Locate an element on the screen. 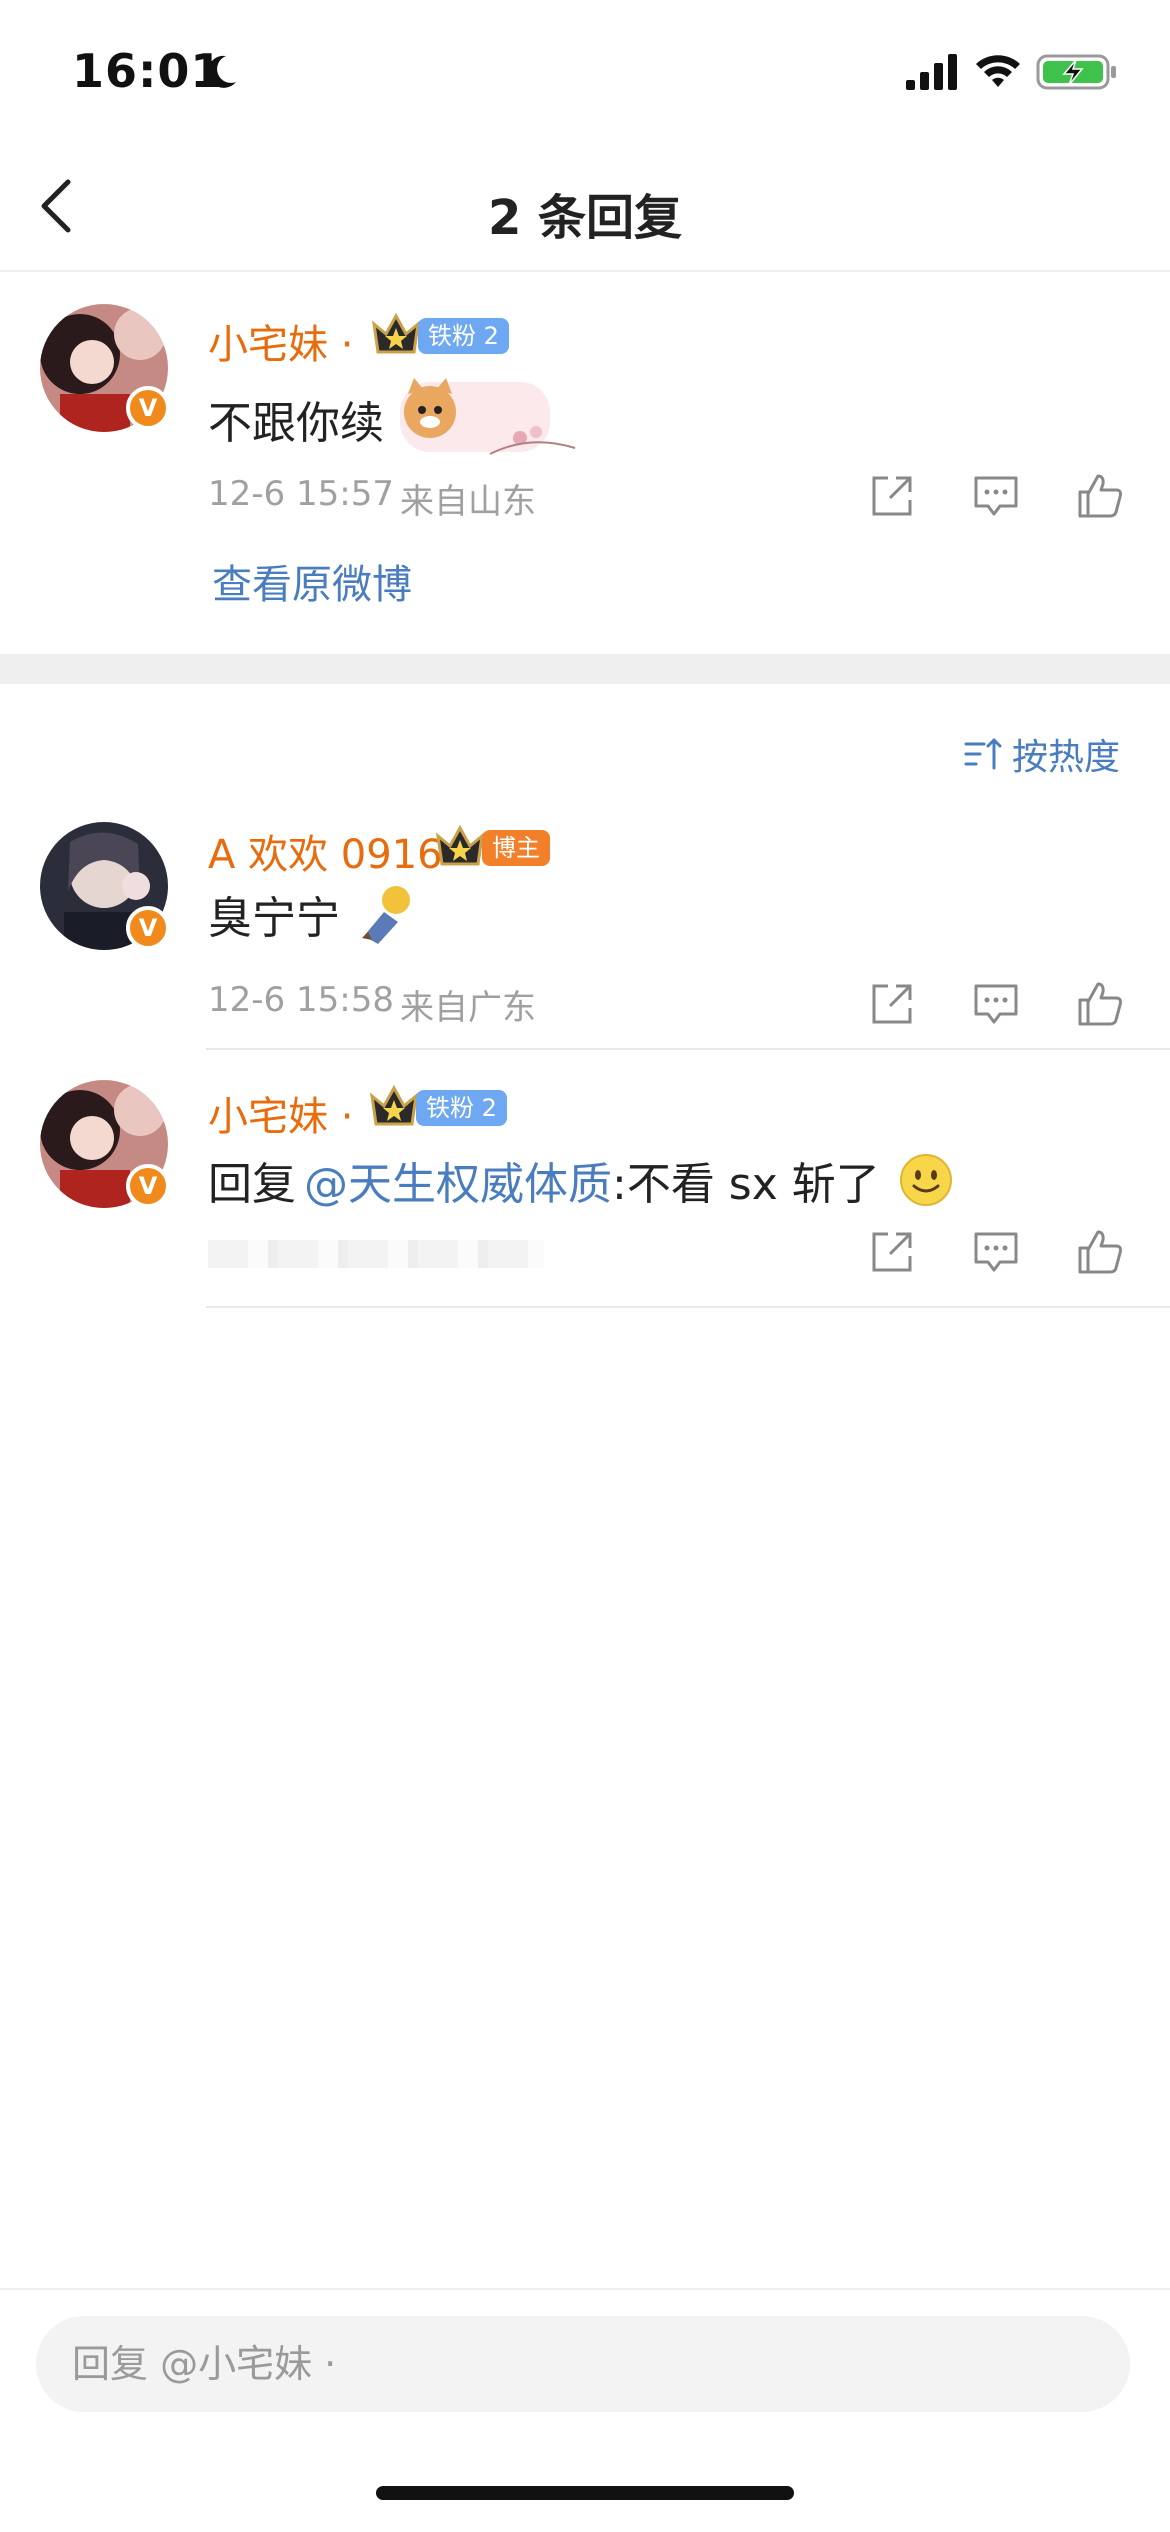 Image resolution: width=1170 pixels, height=2532 pixels. smile-emoji-icon is located at coordinates (925, 1180).